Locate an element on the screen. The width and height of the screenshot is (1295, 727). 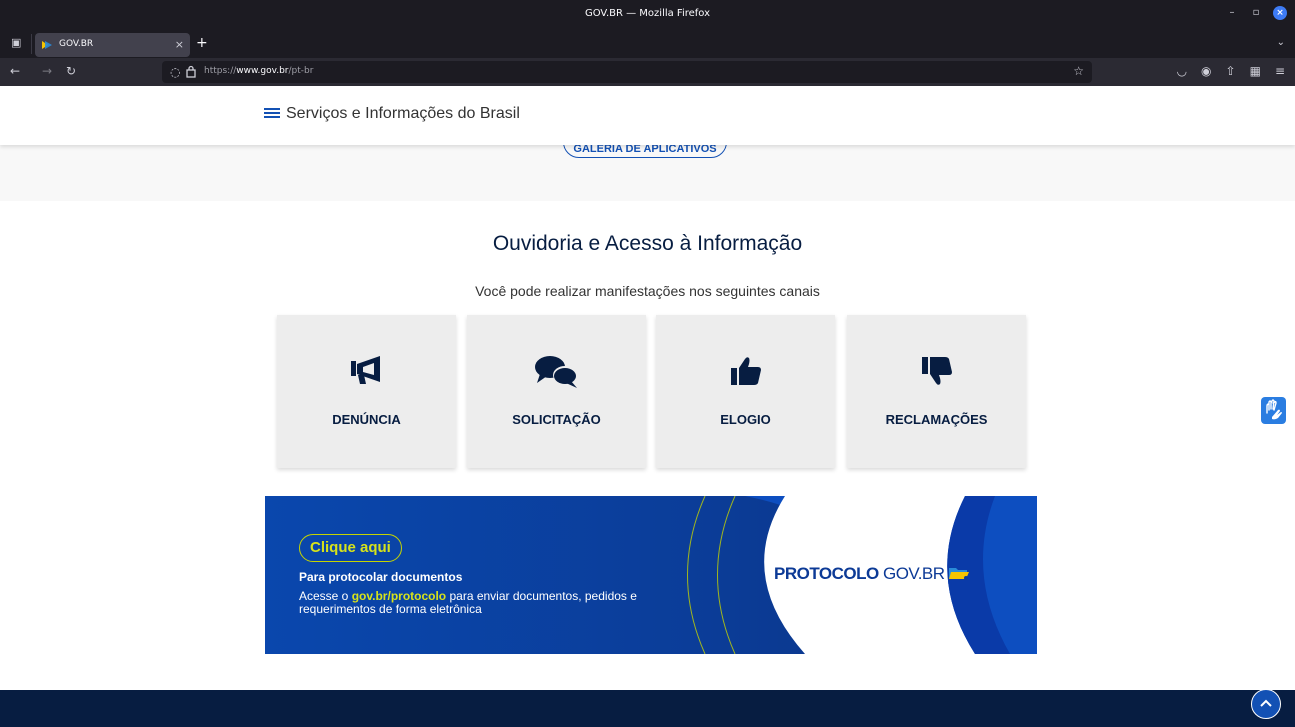
tracking-shield-icon: ◌ is located at coordinates (175, 72).